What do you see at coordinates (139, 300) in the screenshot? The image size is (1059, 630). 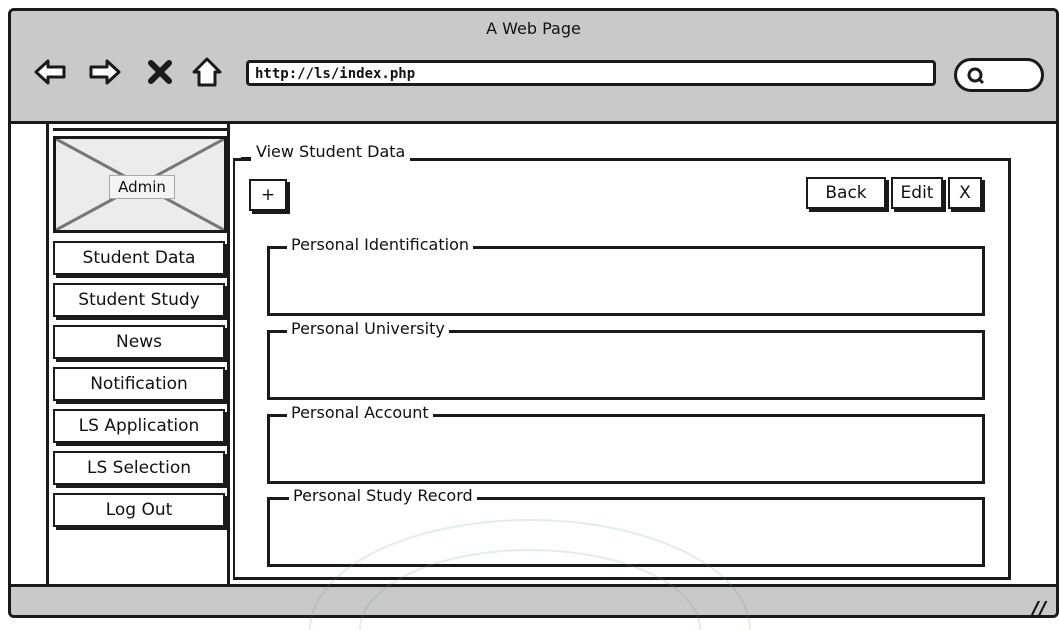 I see `sidebar-item-student-study: Student Study` at bounding box center [139, 300].